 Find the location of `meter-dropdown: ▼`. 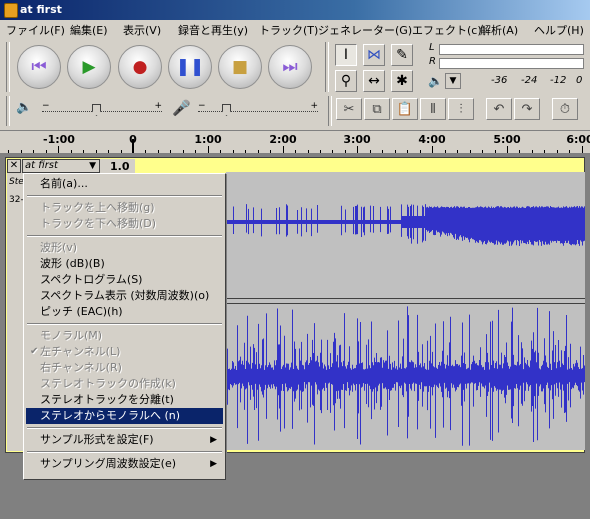

meter-dropdown: ▼ is located at coordinates (453, 81).